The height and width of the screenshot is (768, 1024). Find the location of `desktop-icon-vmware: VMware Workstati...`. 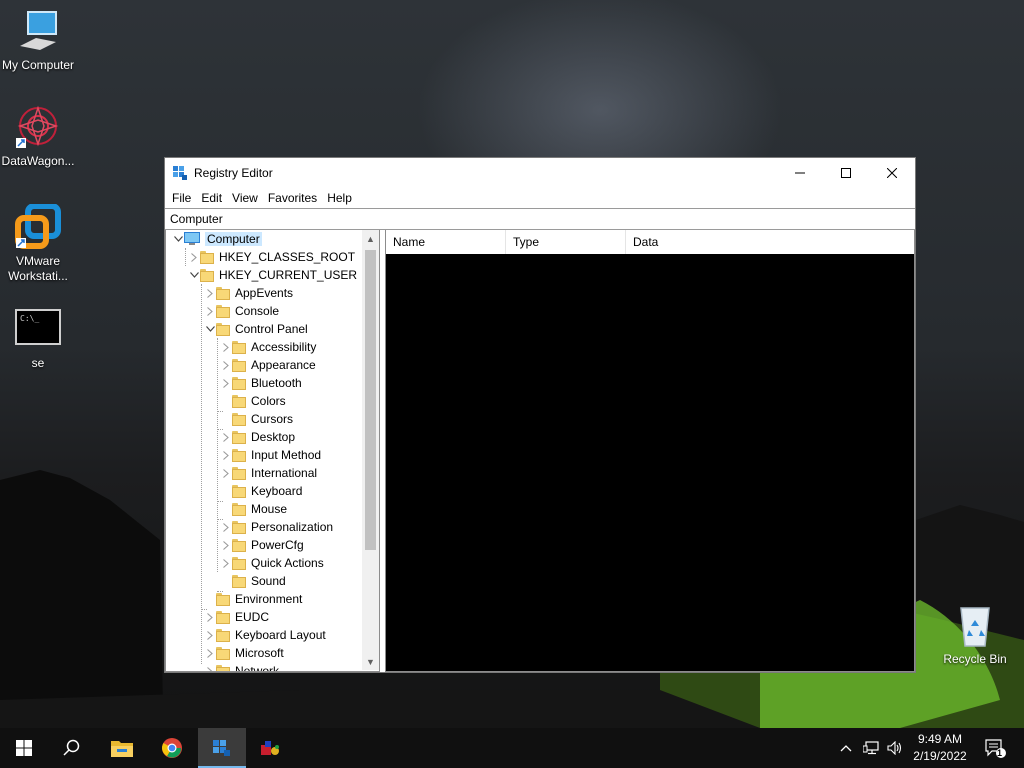

desktop-icon-vmware: VMware Workstati... is located at coordinates (38, 243).